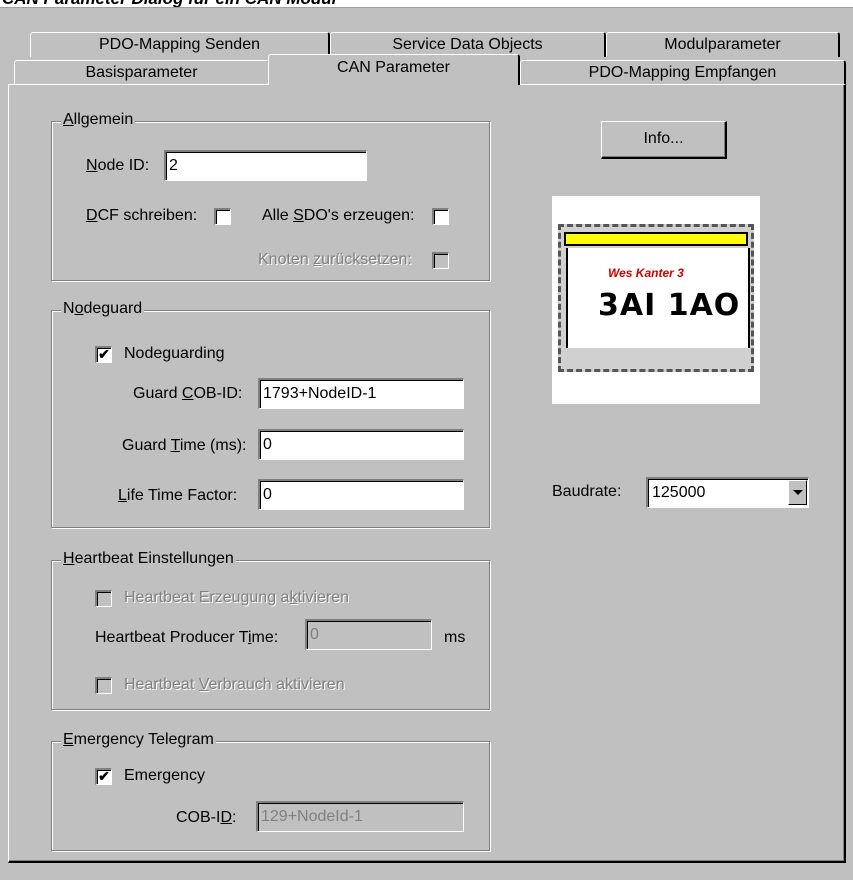  What do you see at coordinates (188, 393) in the screenshot?
I see `guard-cob-id-label: Guard COB-ID:` at bounding box center [188, 393].